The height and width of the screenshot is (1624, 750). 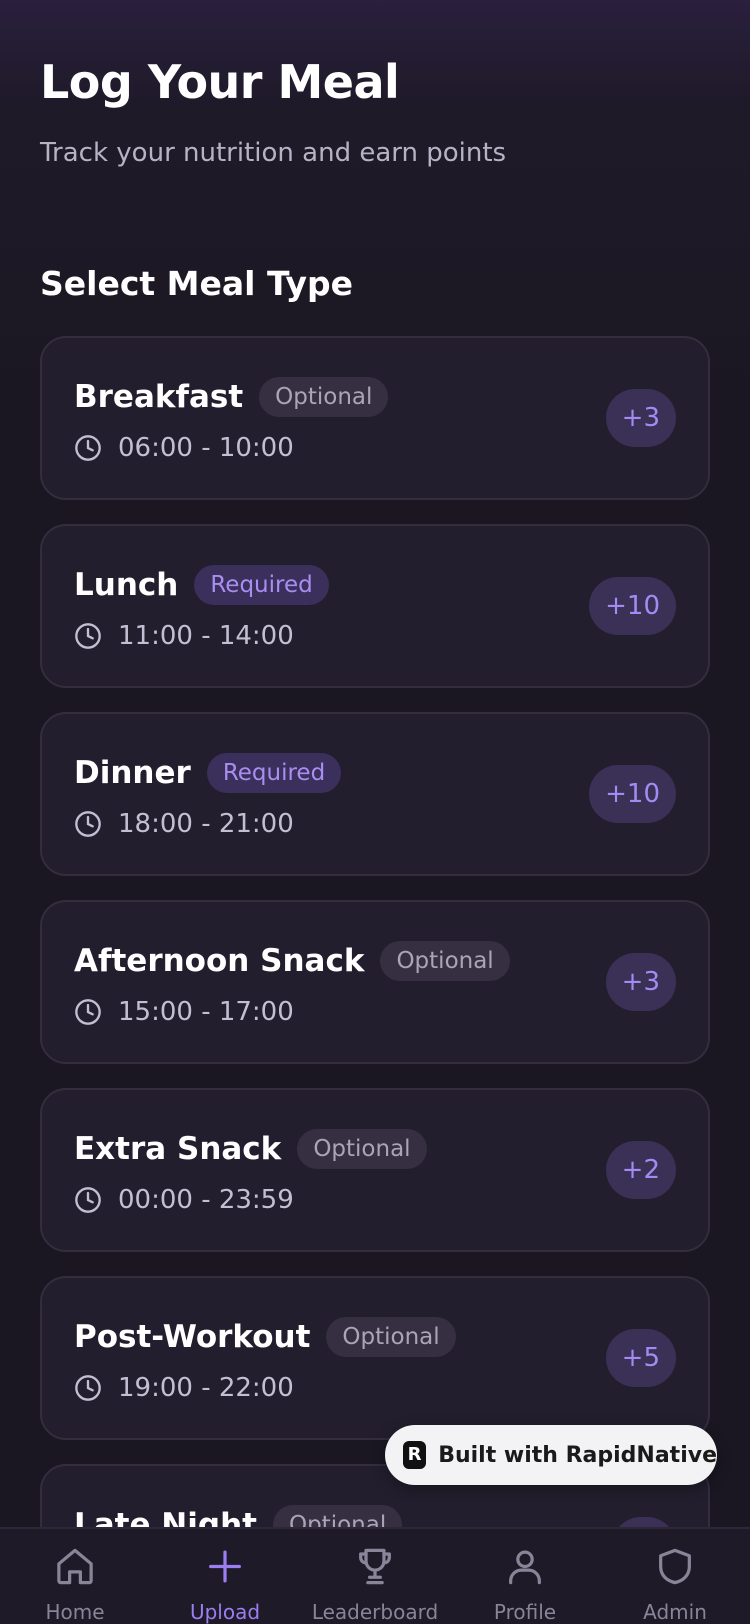 I want to click on meal-card-lunch: Lunch Required 11:00 - 14:00 +10, so click(x=375, y=606).